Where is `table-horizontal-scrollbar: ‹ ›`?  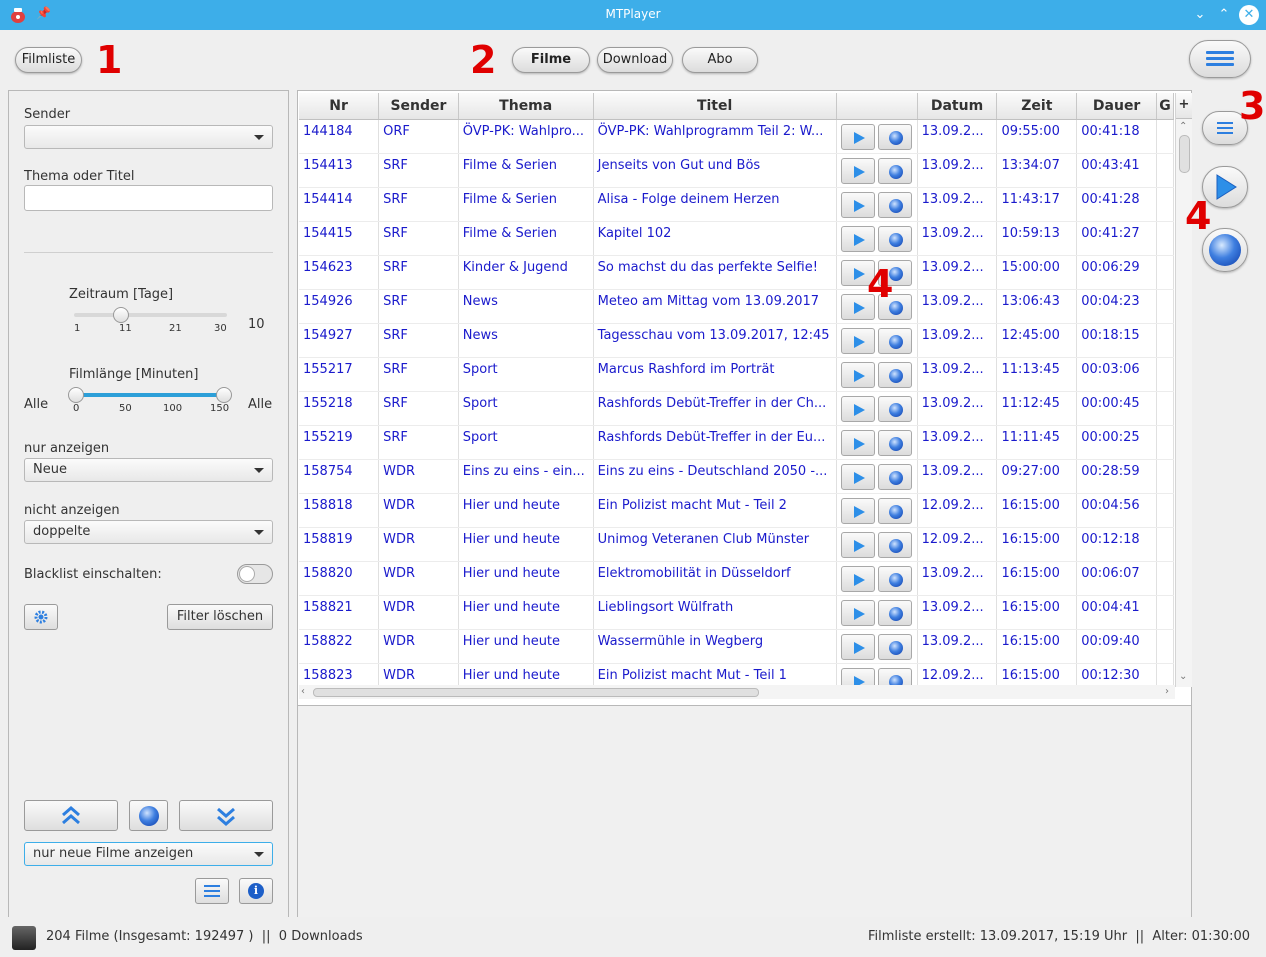 table-horizontal-scrollbar: ‹ › is located at coordinates (737, 692).